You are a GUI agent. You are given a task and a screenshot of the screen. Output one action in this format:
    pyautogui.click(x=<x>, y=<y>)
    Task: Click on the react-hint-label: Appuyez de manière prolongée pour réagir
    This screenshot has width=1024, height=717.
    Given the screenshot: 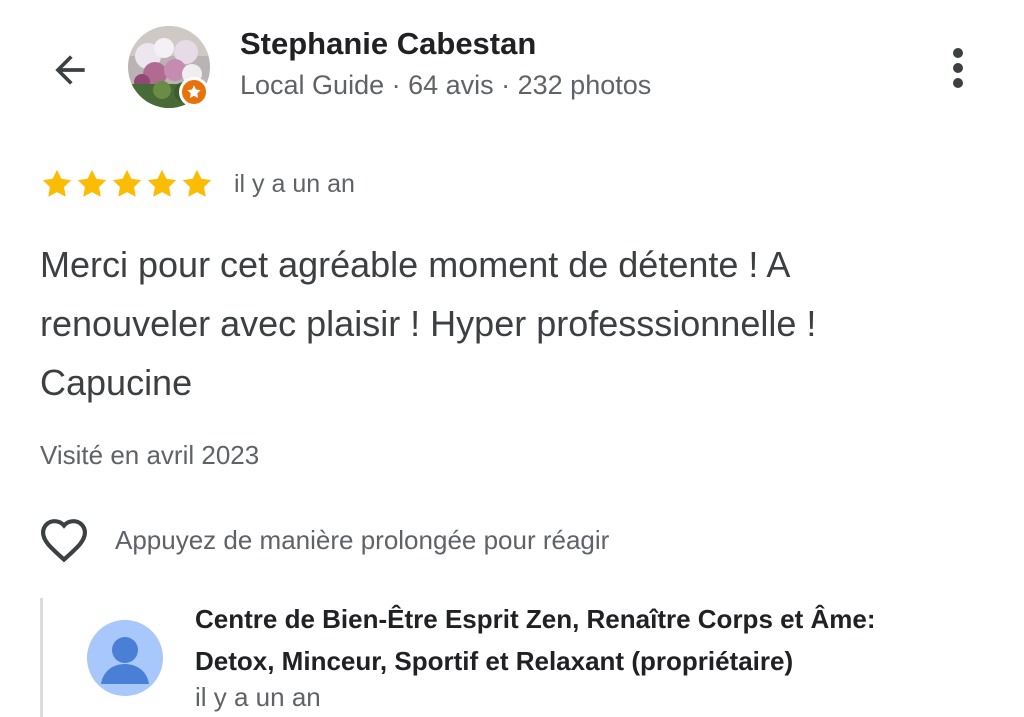 What is the action you would take?
    pyautogui.click(x=362, y=539)
    